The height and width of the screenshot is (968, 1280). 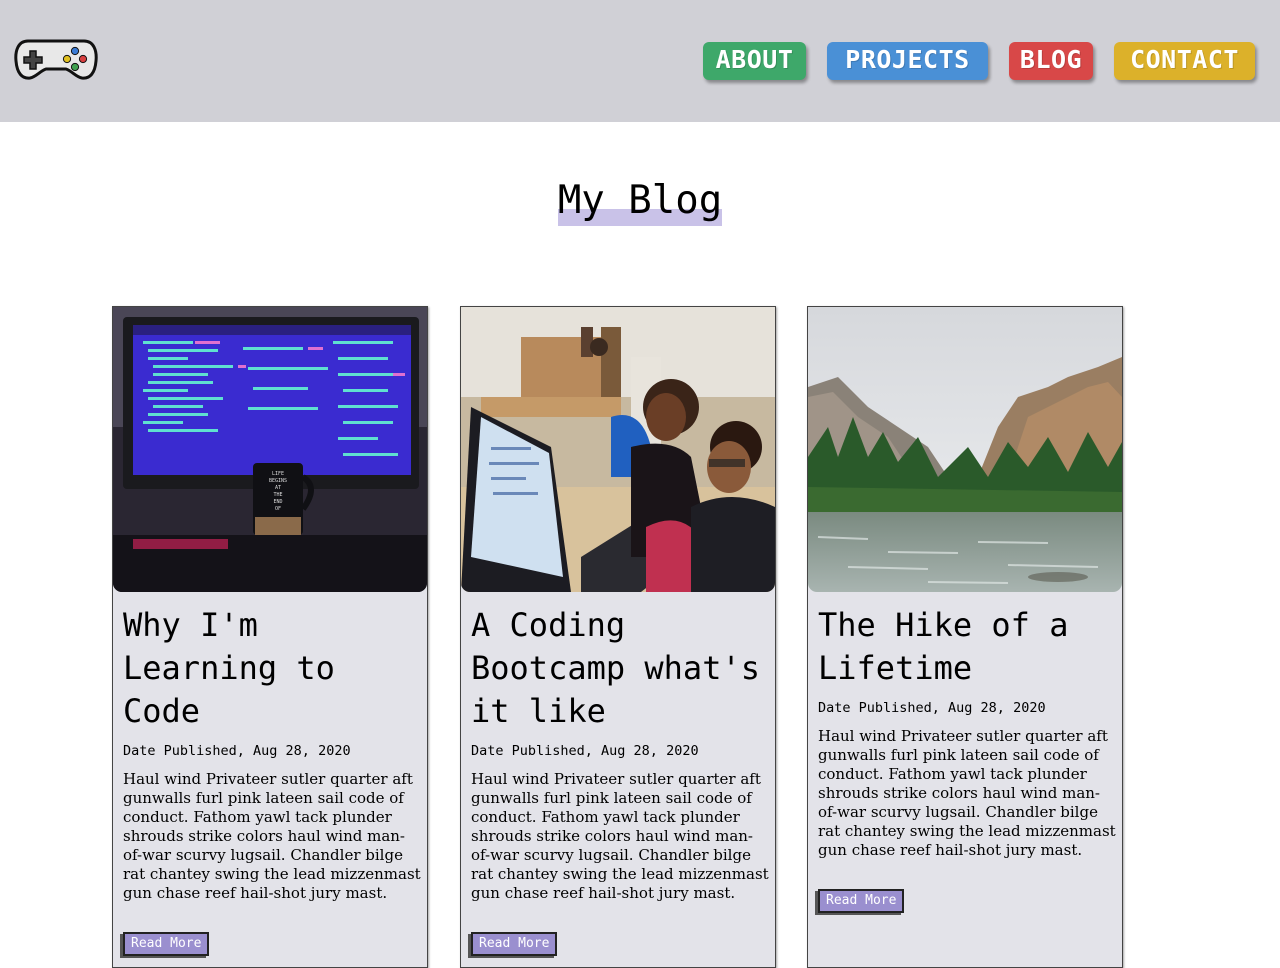 I want to click on post-title: Why I'm Learning to Code, so click(x=273, y=668).